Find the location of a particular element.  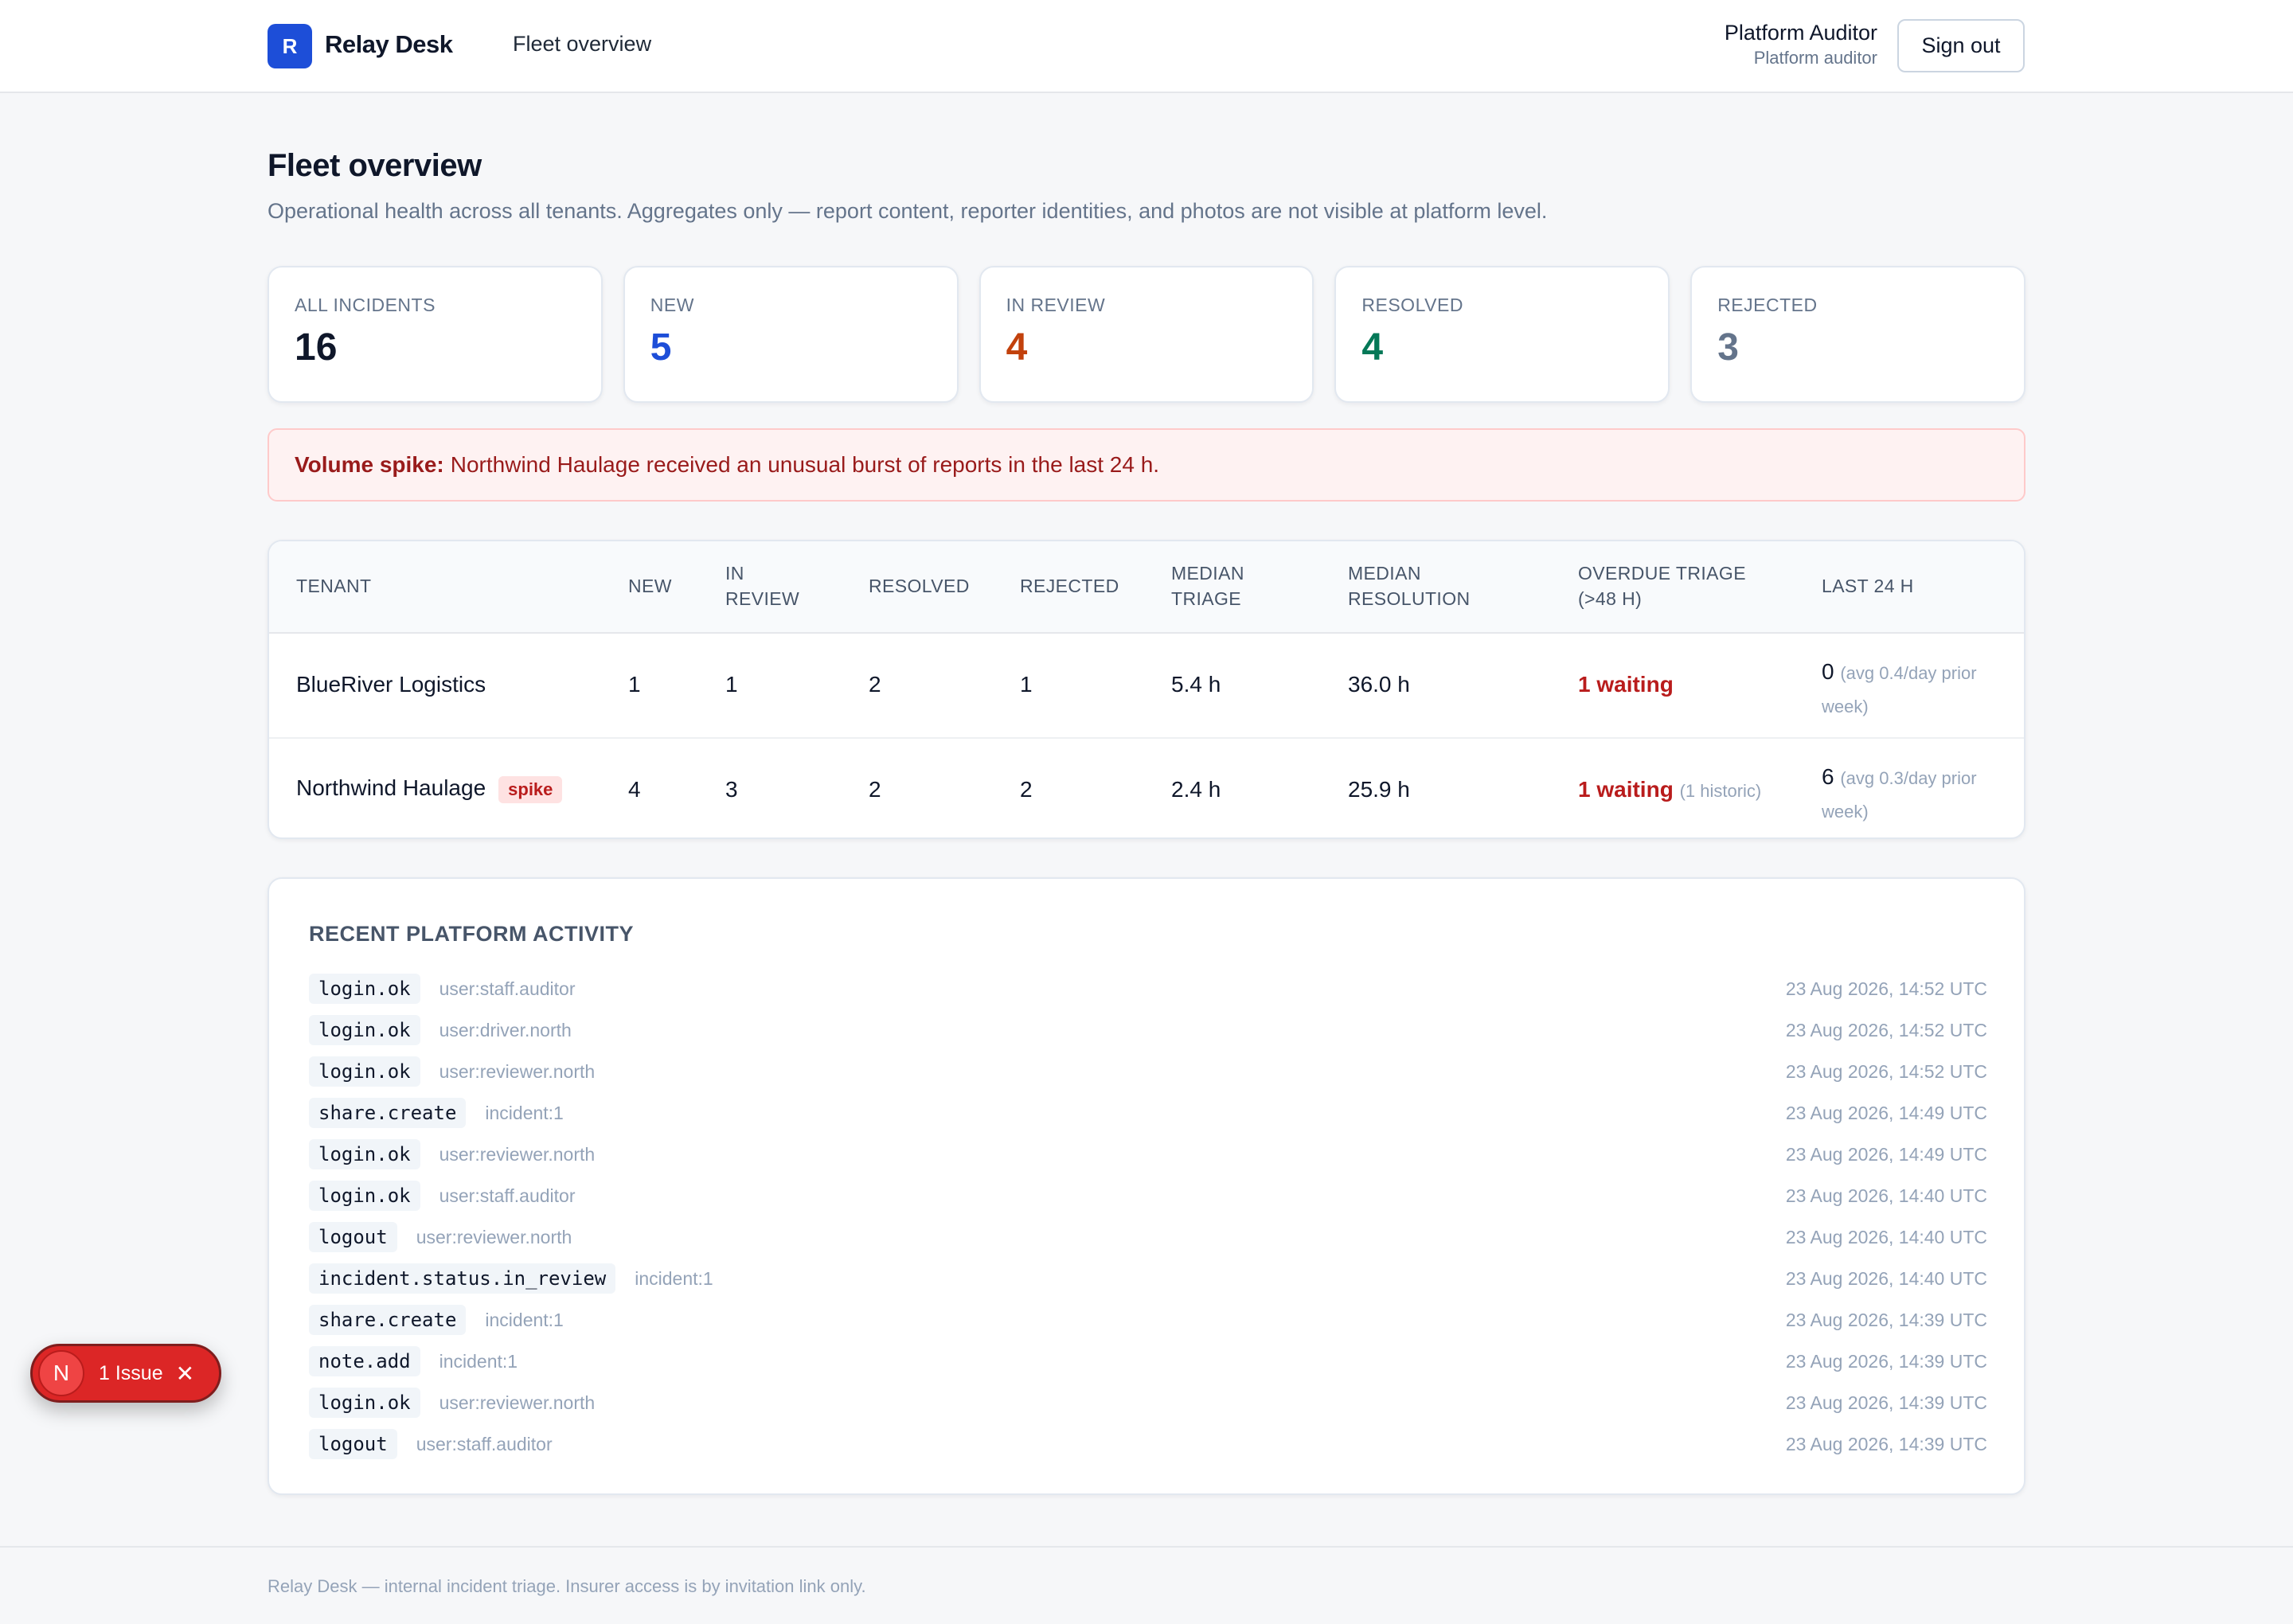

activity-row: note.add incident:1 23 Aug 2026, 14:39 UTC is located at coordinates (1148, 1361).